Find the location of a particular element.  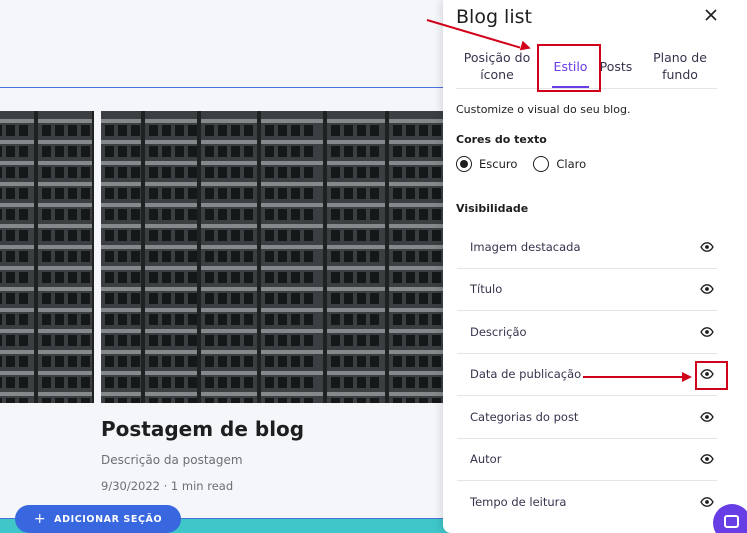

blog-post-image-left is located at coordinates (47, 257).